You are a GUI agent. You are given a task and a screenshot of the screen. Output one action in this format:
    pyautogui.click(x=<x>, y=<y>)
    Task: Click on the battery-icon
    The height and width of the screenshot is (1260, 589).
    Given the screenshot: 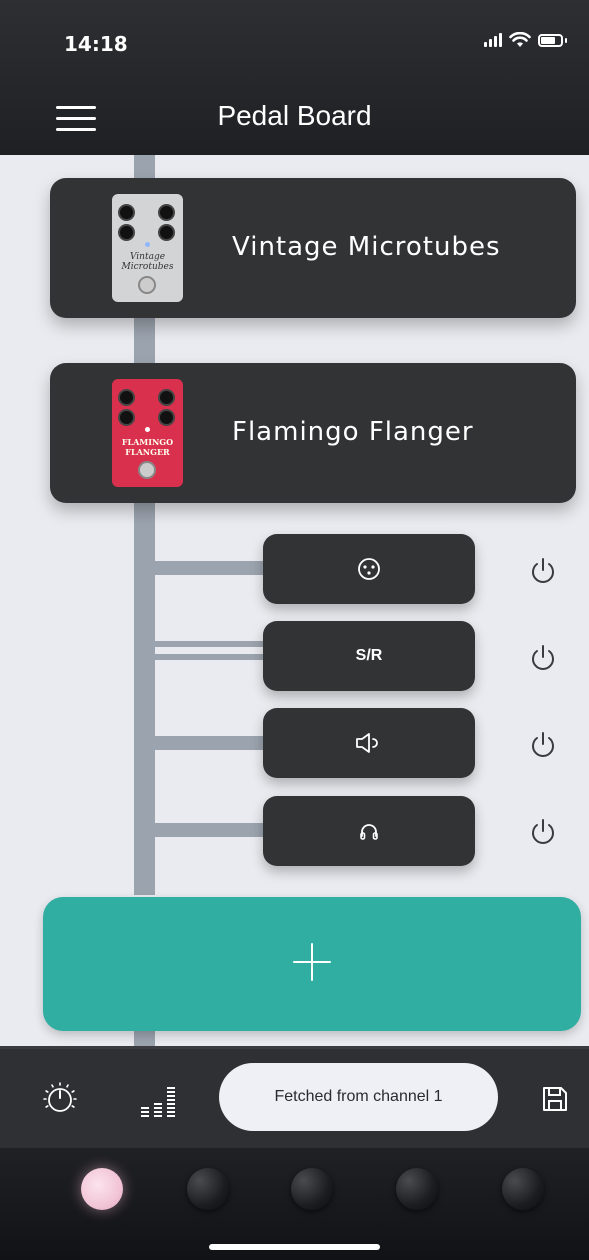 What is the action you would take?
    pyautogui.click(x=550, y=40)
    